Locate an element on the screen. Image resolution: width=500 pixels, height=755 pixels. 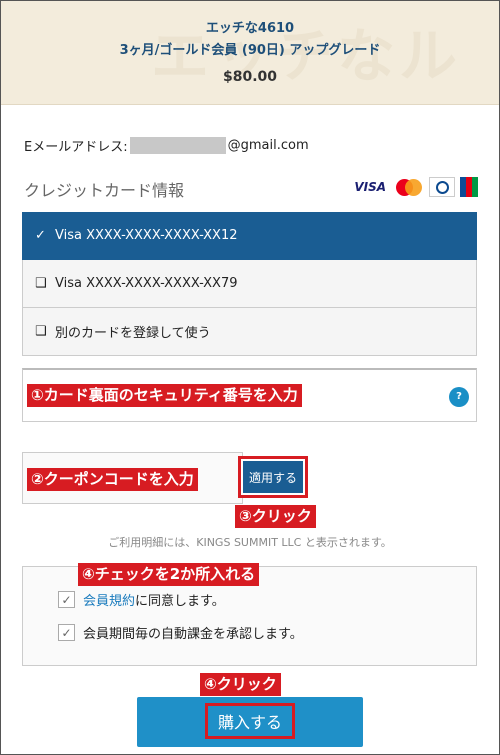
card-option-label: Visa XXXX-XXXX-XXXX-XX79 is located at coordinates (146, 283).